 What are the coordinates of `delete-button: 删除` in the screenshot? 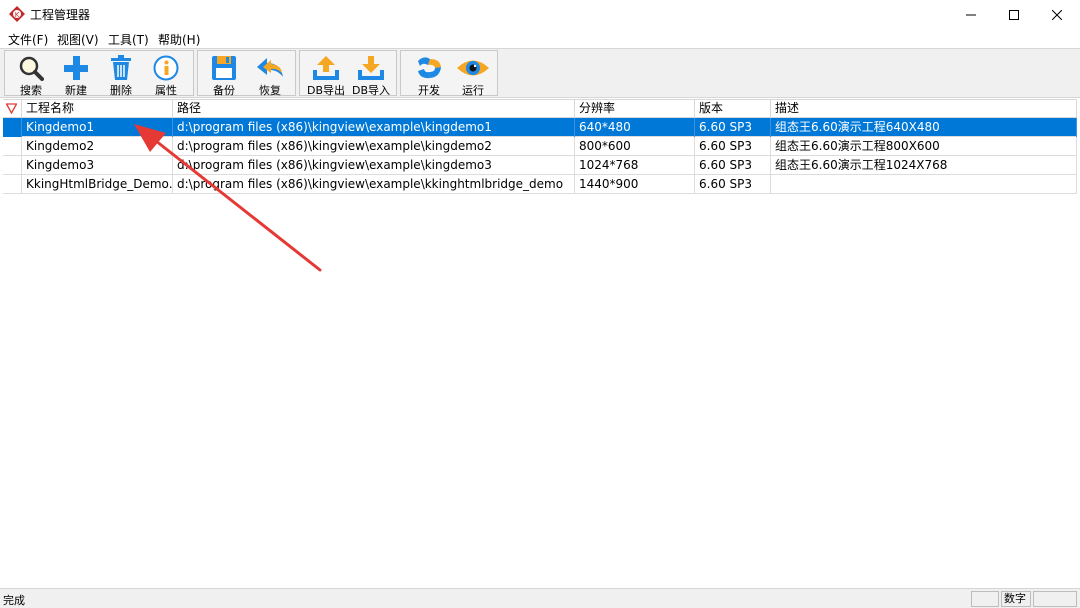 It's located at (121, 75).